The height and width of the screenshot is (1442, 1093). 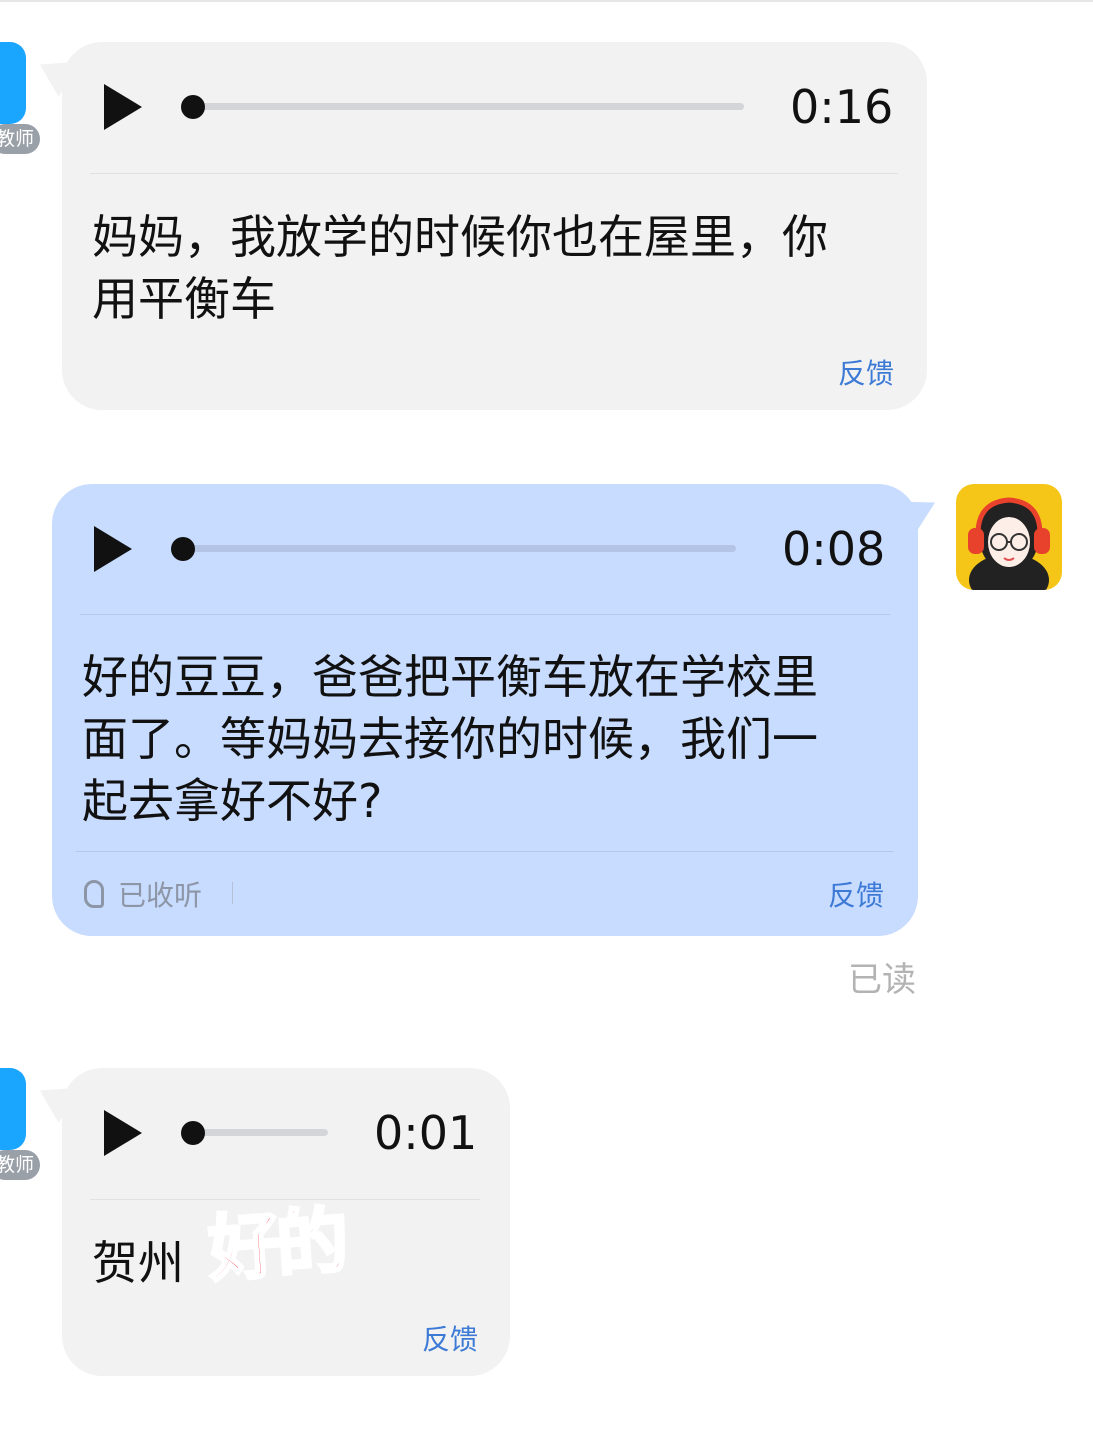 I want to click on top-divider, so click(x=546, y=1).